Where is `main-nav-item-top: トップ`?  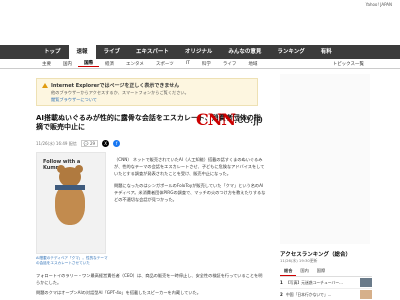
main-nav-item-top: トップ is located at coordinates (52, 52).